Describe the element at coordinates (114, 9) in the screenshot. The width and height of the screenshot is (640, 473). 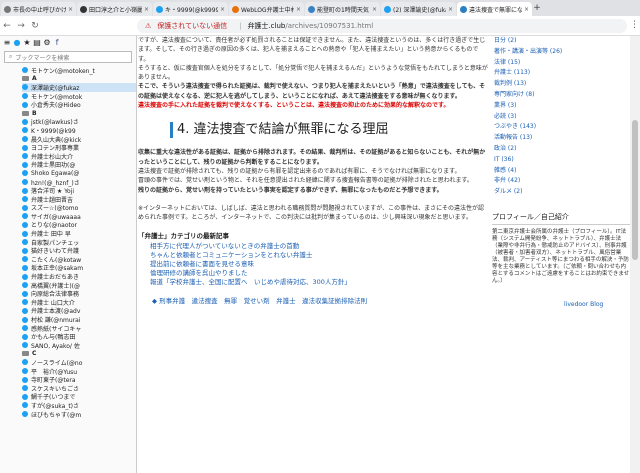
I see `browser-tab: 田口淳之介と小嶺麗奈×` at that location.